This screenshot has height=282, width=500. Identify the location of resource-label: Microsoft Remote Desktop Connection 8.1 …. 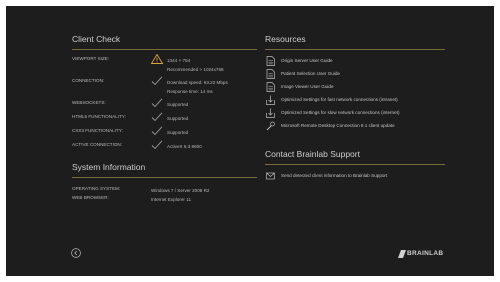
(338, 125).